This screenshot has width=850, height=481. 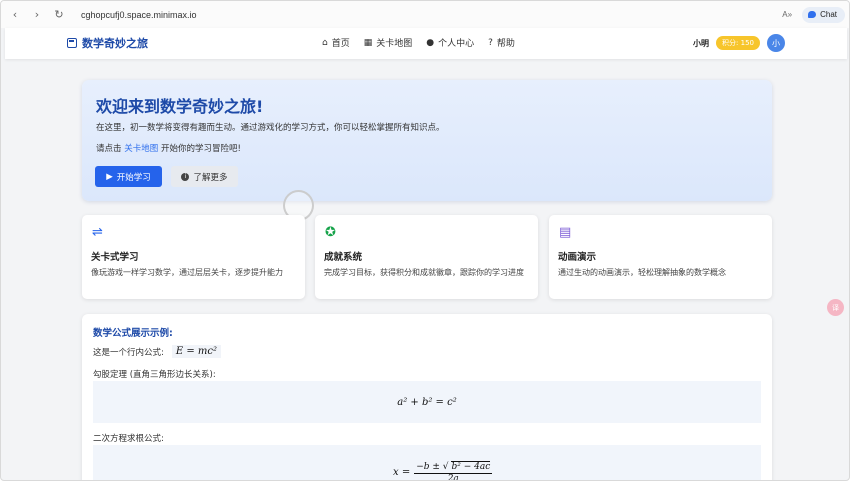 I want to click on pythagoras-formula-box: a² + b² = c², so click(x=427, y=402).